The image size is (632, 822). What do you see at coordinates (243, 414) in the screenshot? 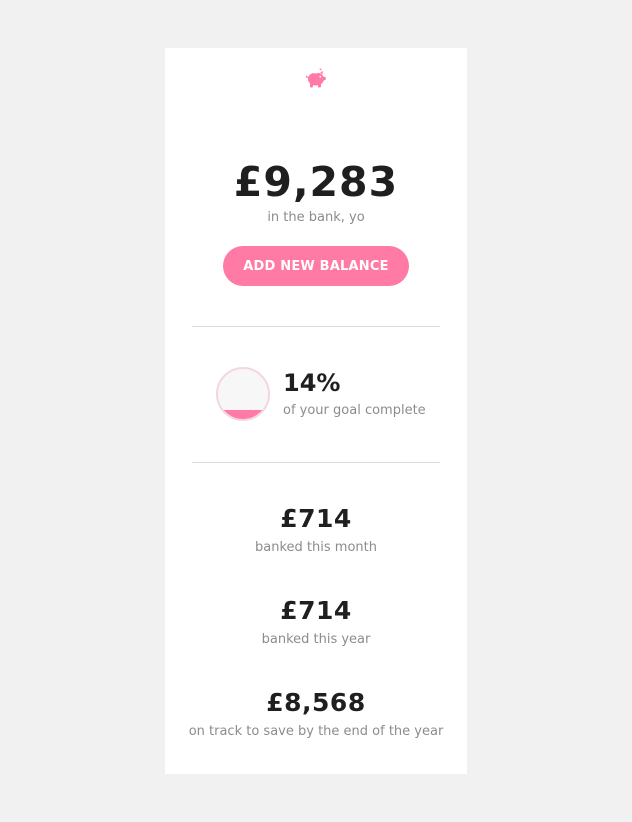
I see `goal-progress-fill` at bounding box center [243, 414].